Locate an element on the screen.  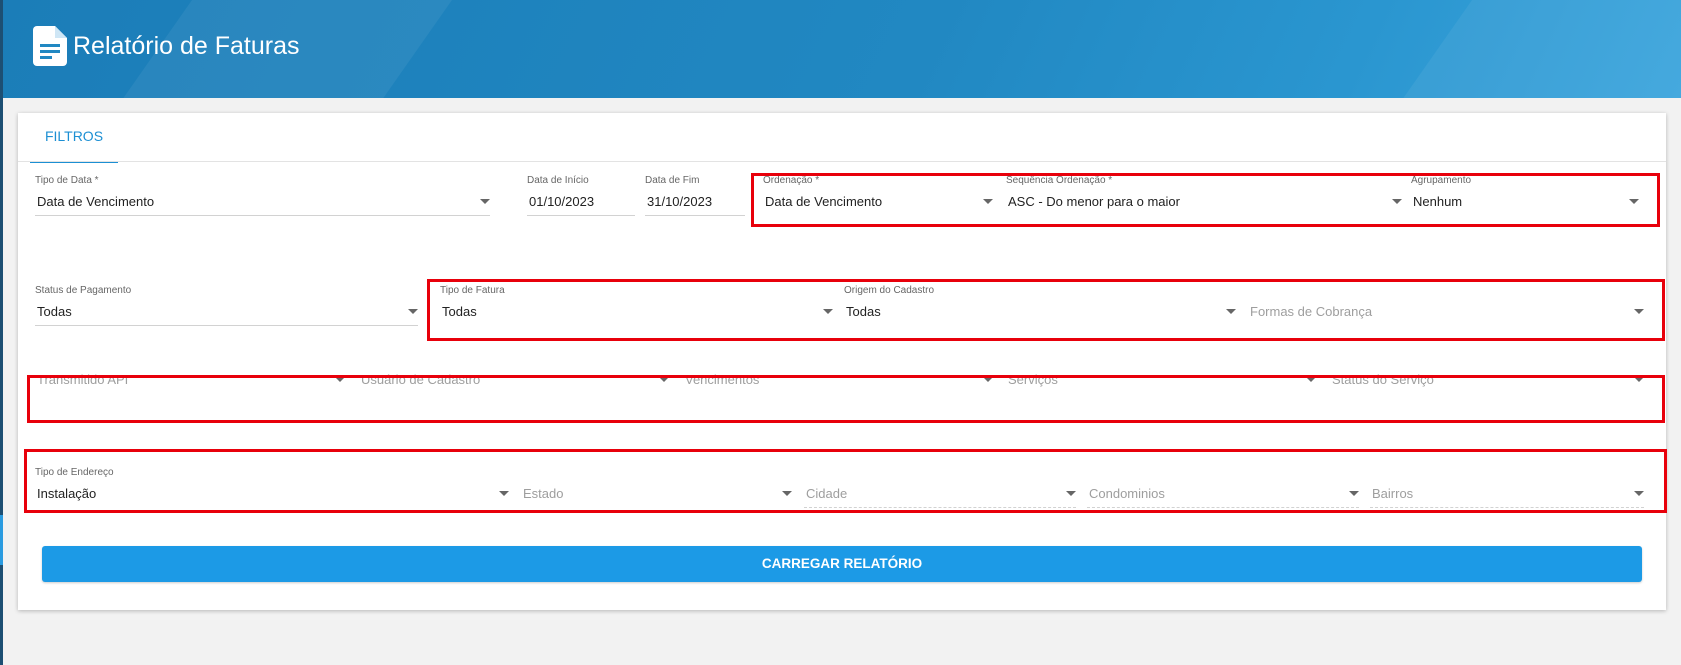
document-icon is located at coordinates (50, 46).